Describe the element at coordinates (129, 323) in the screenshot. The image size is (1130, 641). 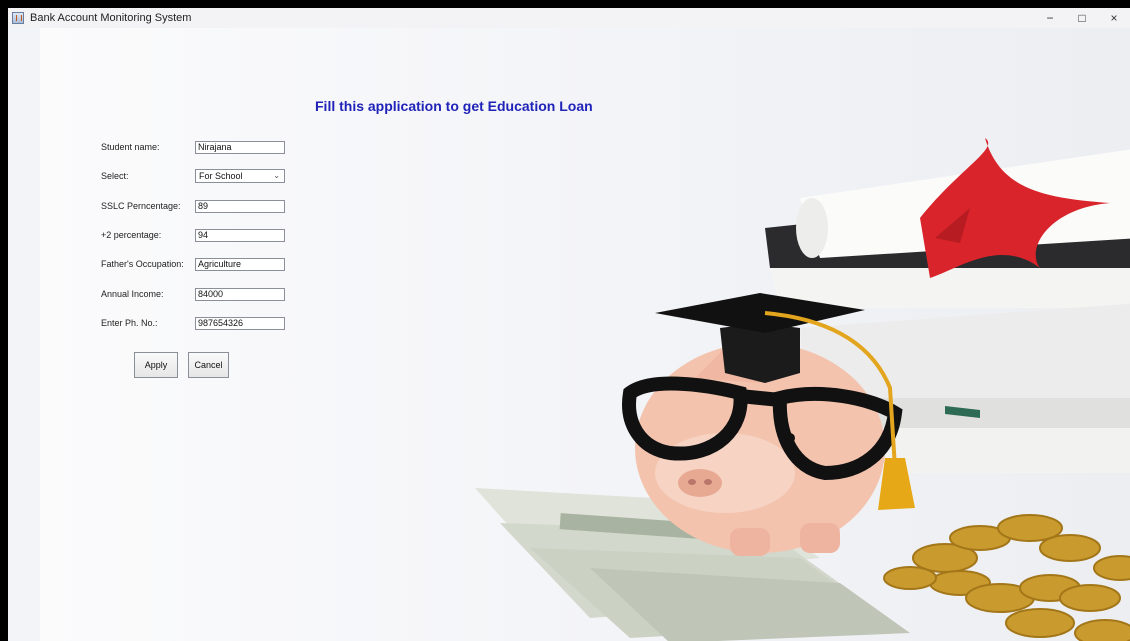
I see `phone-label: Enter Ph. No.:` at that location.